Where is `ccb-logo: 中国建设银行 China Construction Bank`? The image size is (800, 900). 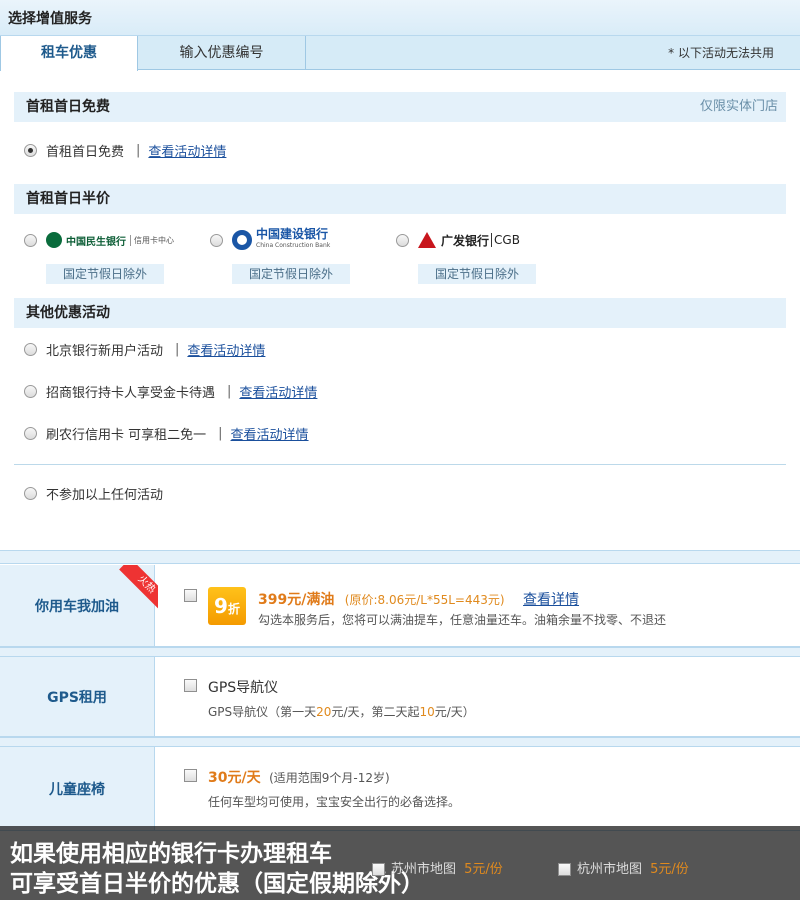 ccb-logo: 中国建设银行 China Construction Bank is located at coordinates (281, 240).